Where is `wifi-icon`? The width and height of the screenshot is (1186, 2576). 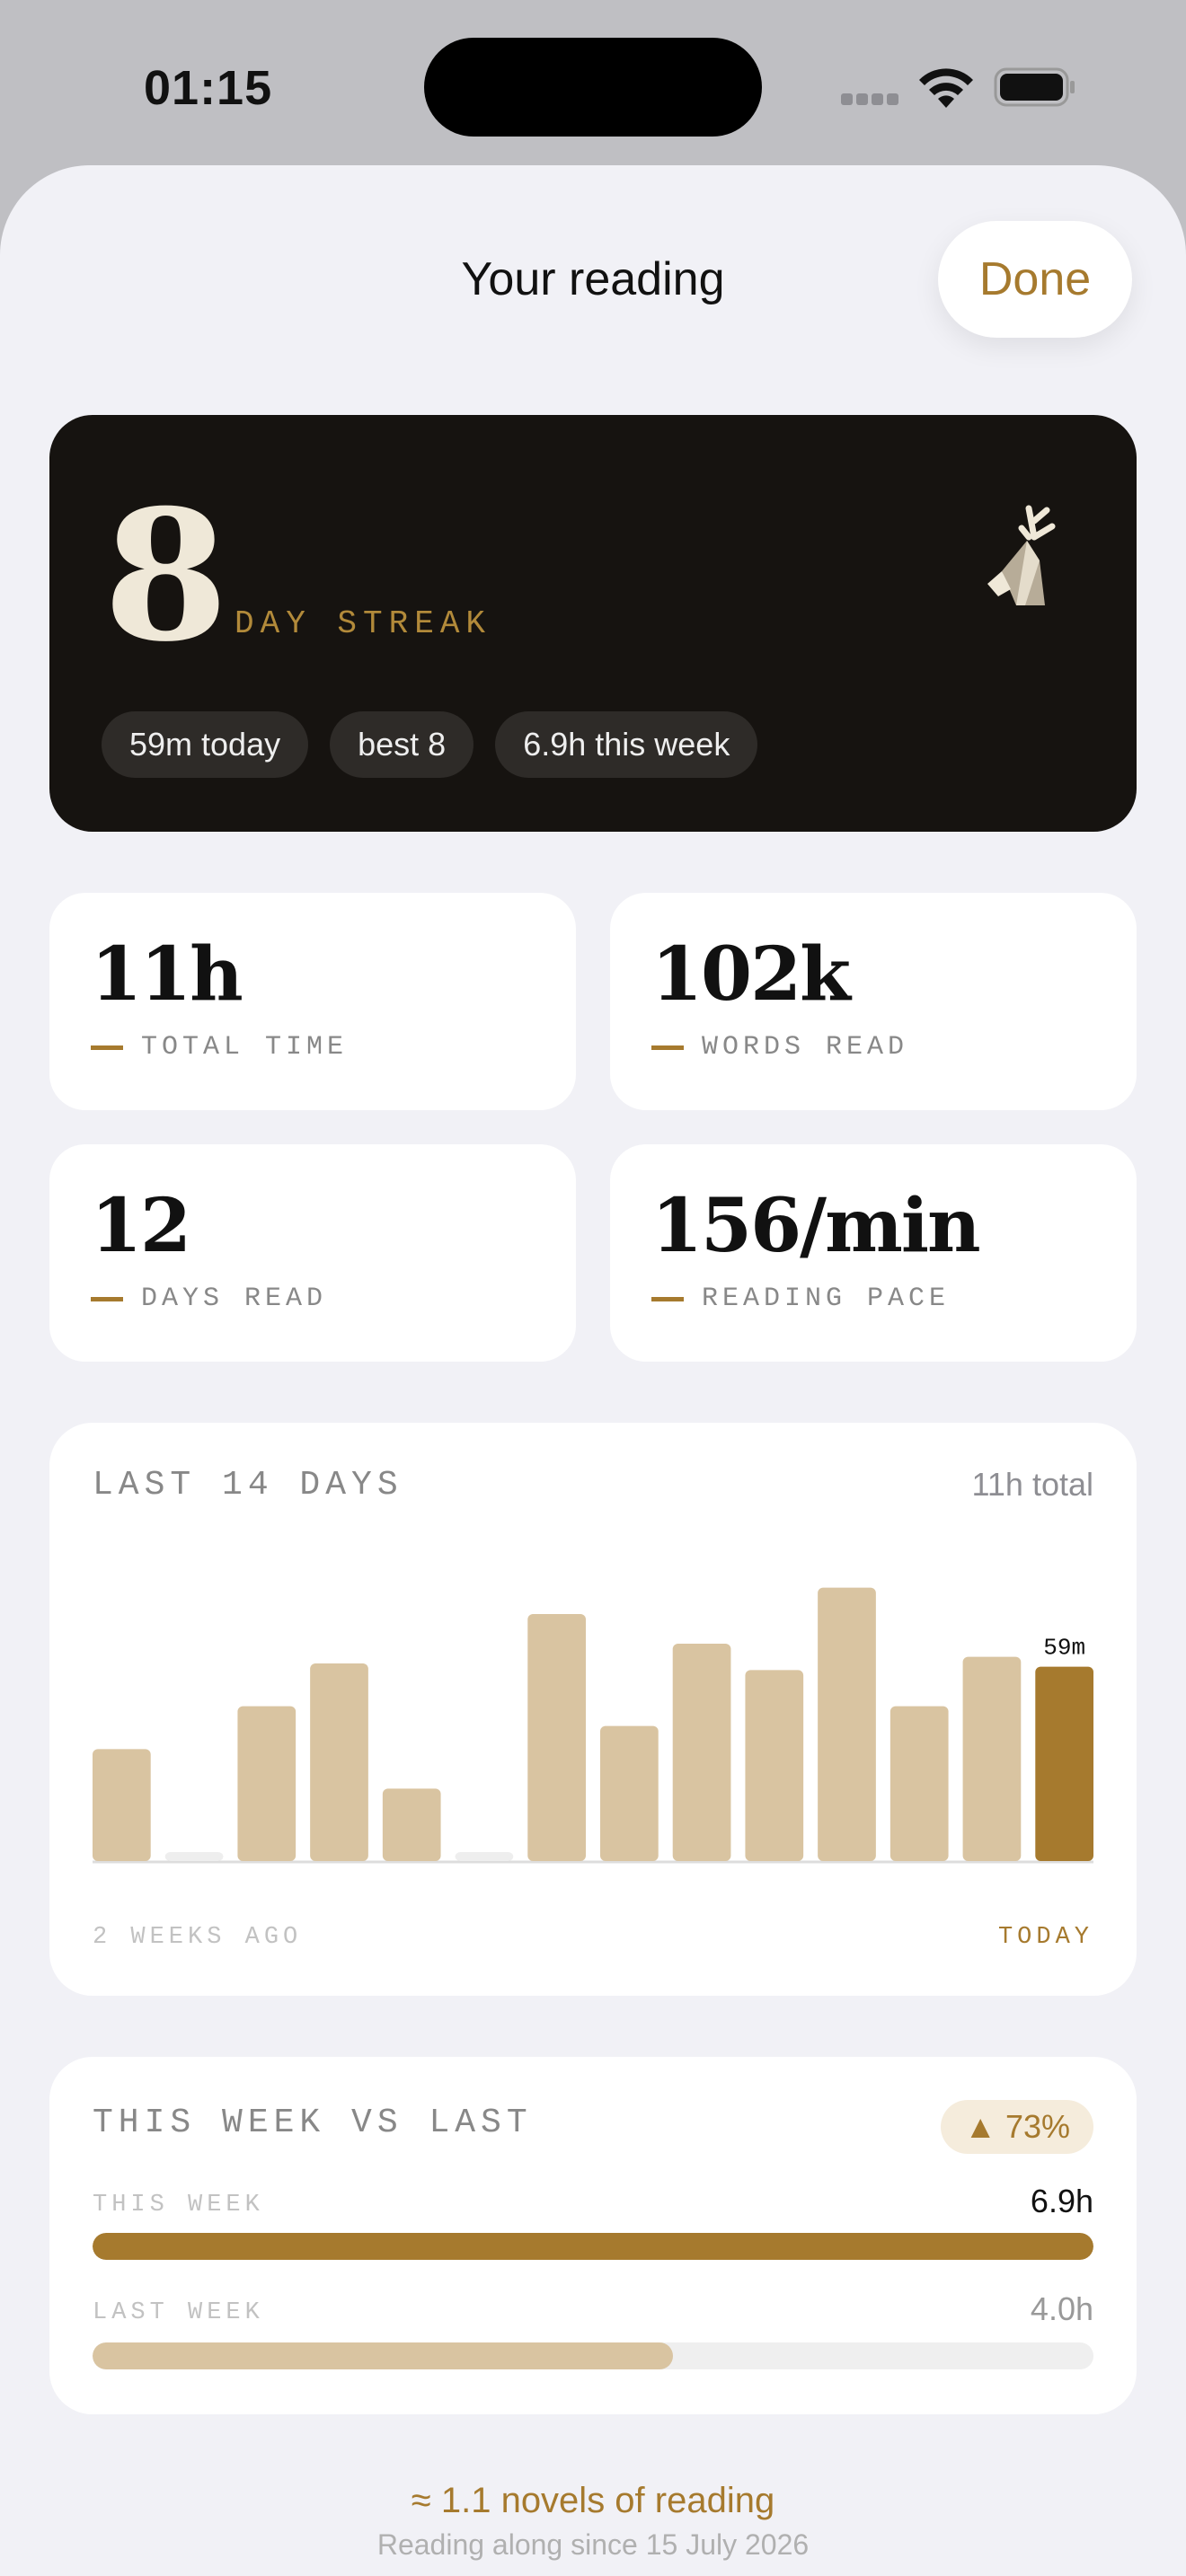 wifi-icon is located at coordinates (946, 88).